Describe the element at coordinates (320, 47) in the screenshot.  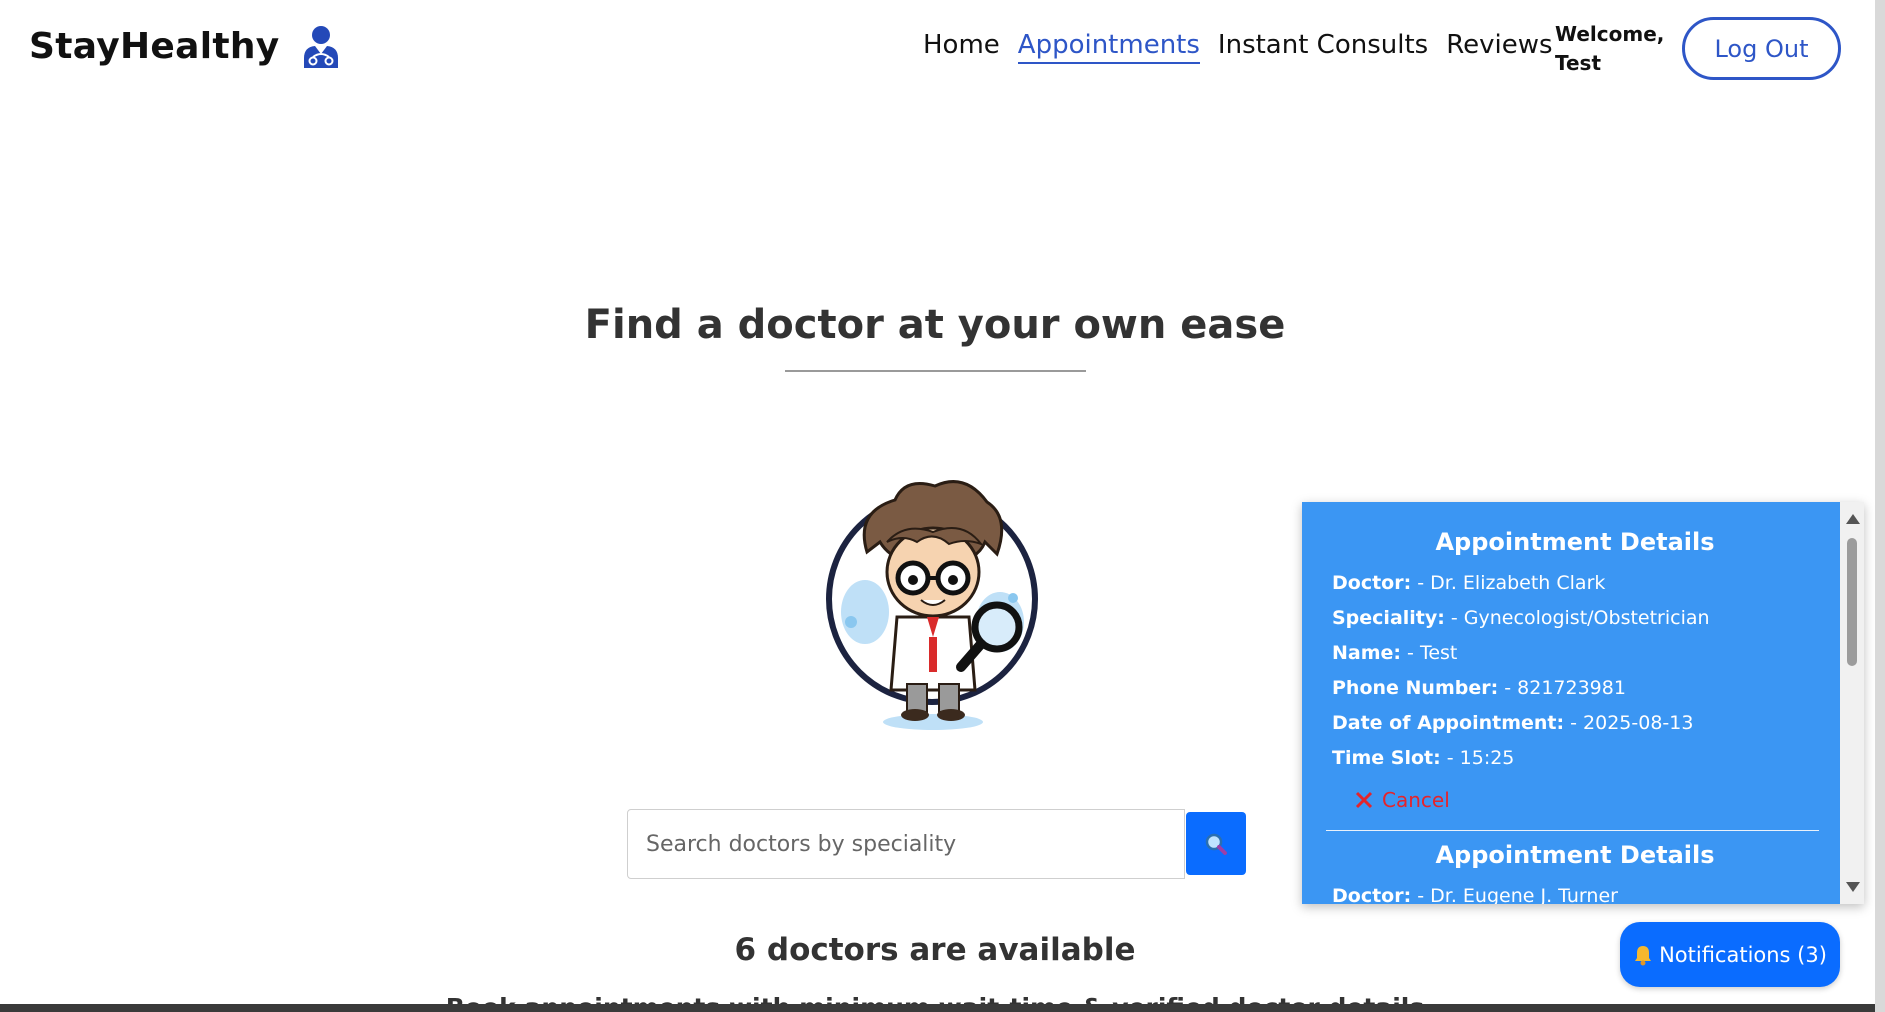
I see `doctor-icon` at that location.